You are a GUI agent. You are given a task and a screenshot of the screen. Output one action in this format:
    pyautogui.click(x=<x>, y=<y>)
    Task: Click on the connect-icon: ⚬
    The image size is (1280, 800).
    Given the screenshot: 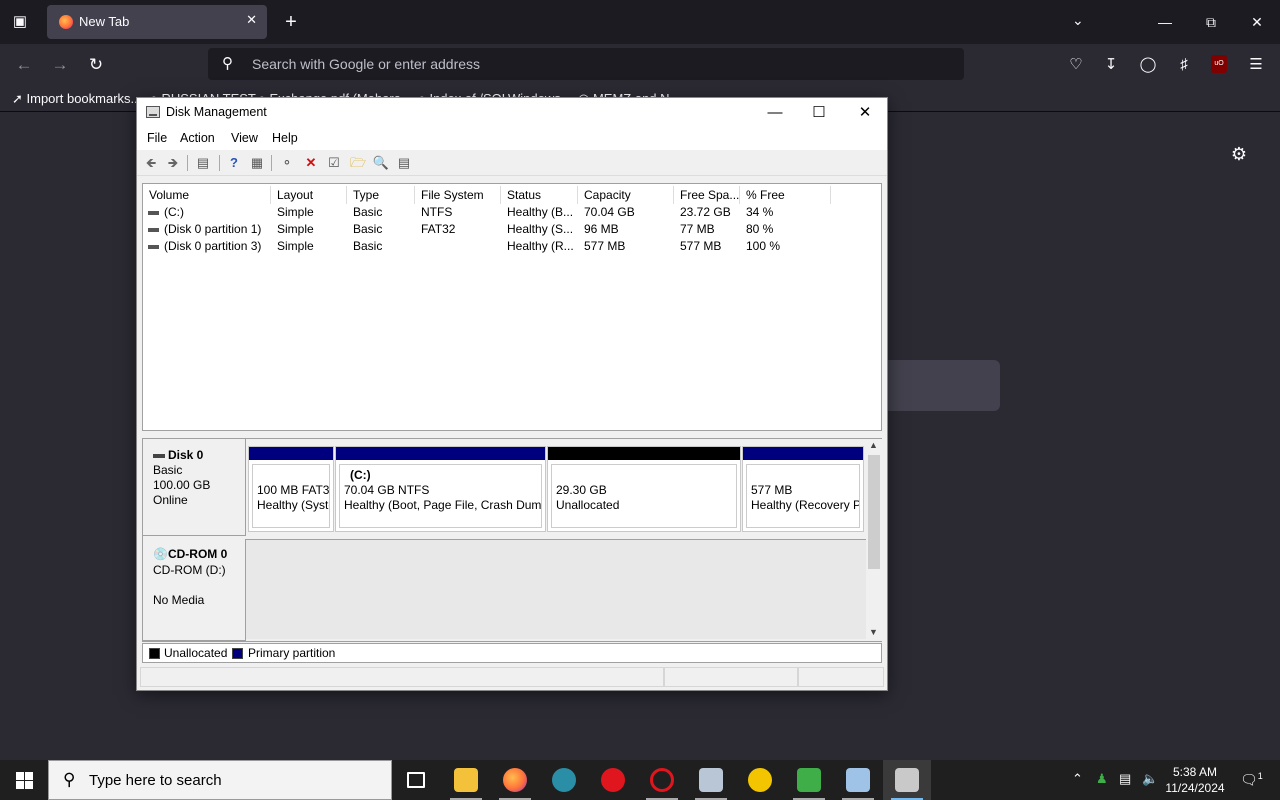 What is the action you would take?
    pyautogui.click(x=287, y=163)
    